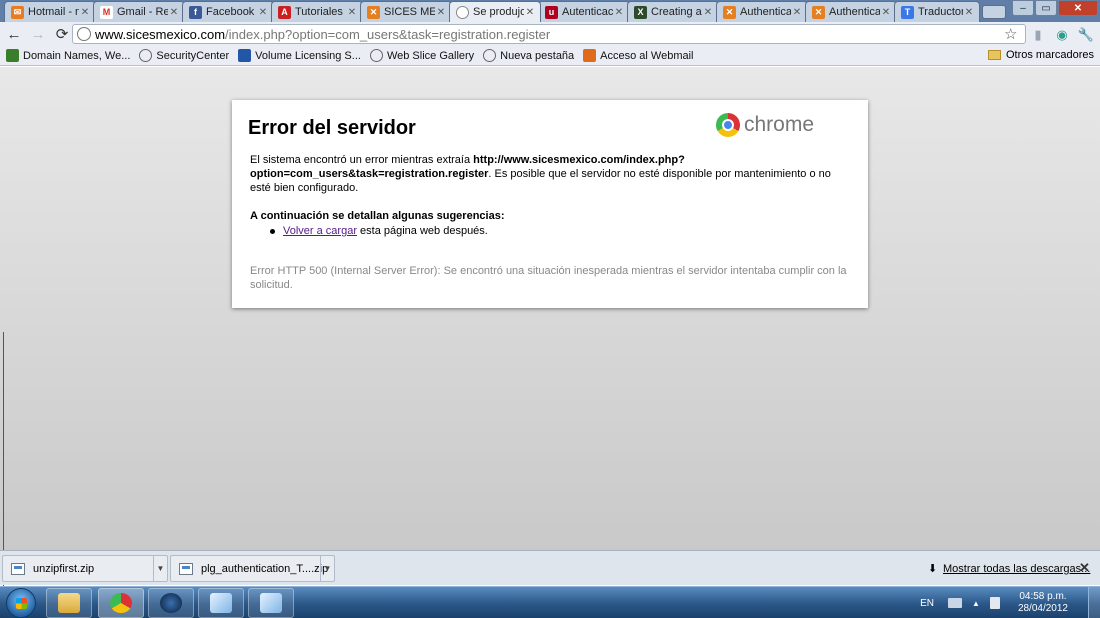  I want to click on media-player-icon, so click(171, 603).